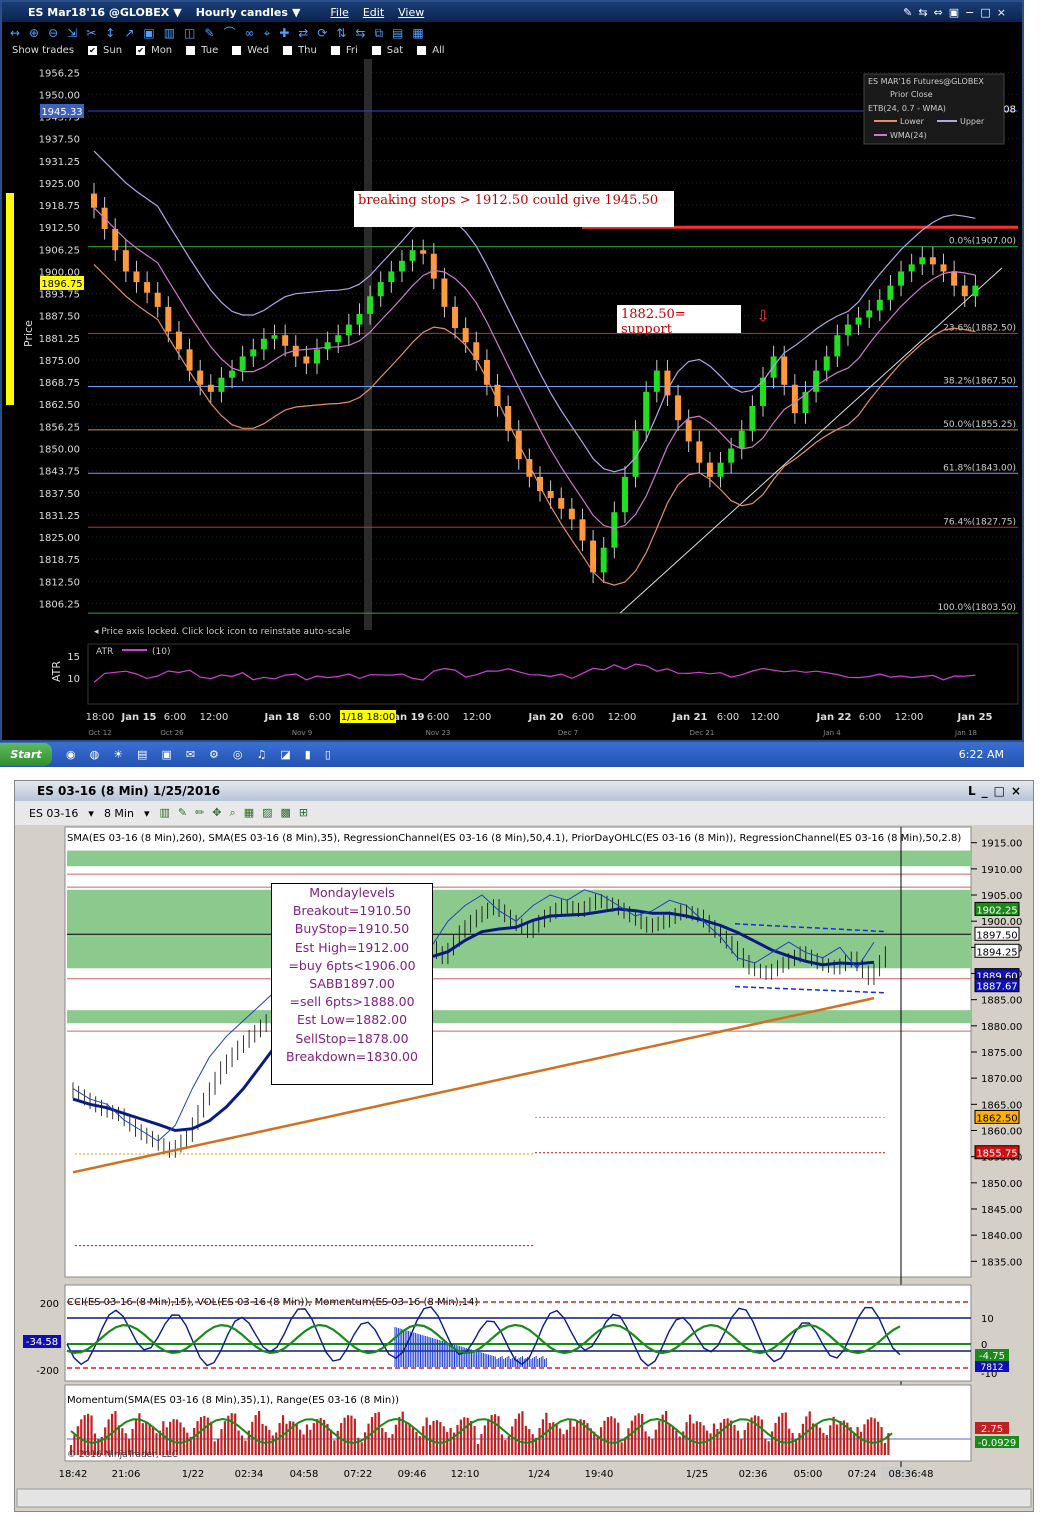 Image resolution: width=1044 pixels, height=1516 pixels. Describe the element at coordinates (193, 1474) in the screenshot. I see `x-tick-label: 1/22` at that location.